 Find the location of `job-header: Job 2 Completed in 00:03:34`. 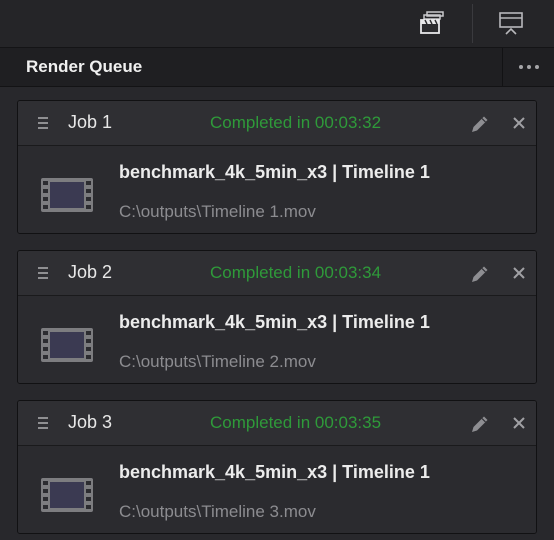

job-header: Job 2 Completed in 00:03:34 is located at coordinates (277, 273).